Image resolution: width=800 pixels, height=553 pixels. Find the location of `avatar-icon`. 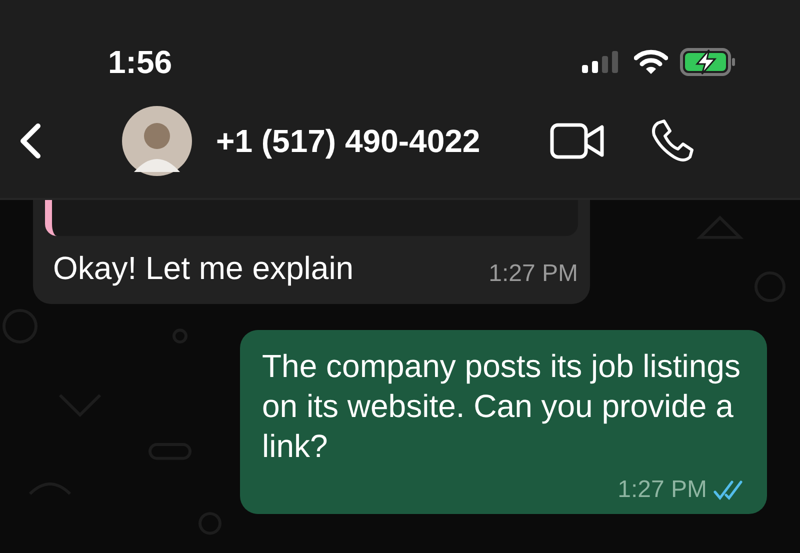

avatar-icon is located at coordinates (157, 141).